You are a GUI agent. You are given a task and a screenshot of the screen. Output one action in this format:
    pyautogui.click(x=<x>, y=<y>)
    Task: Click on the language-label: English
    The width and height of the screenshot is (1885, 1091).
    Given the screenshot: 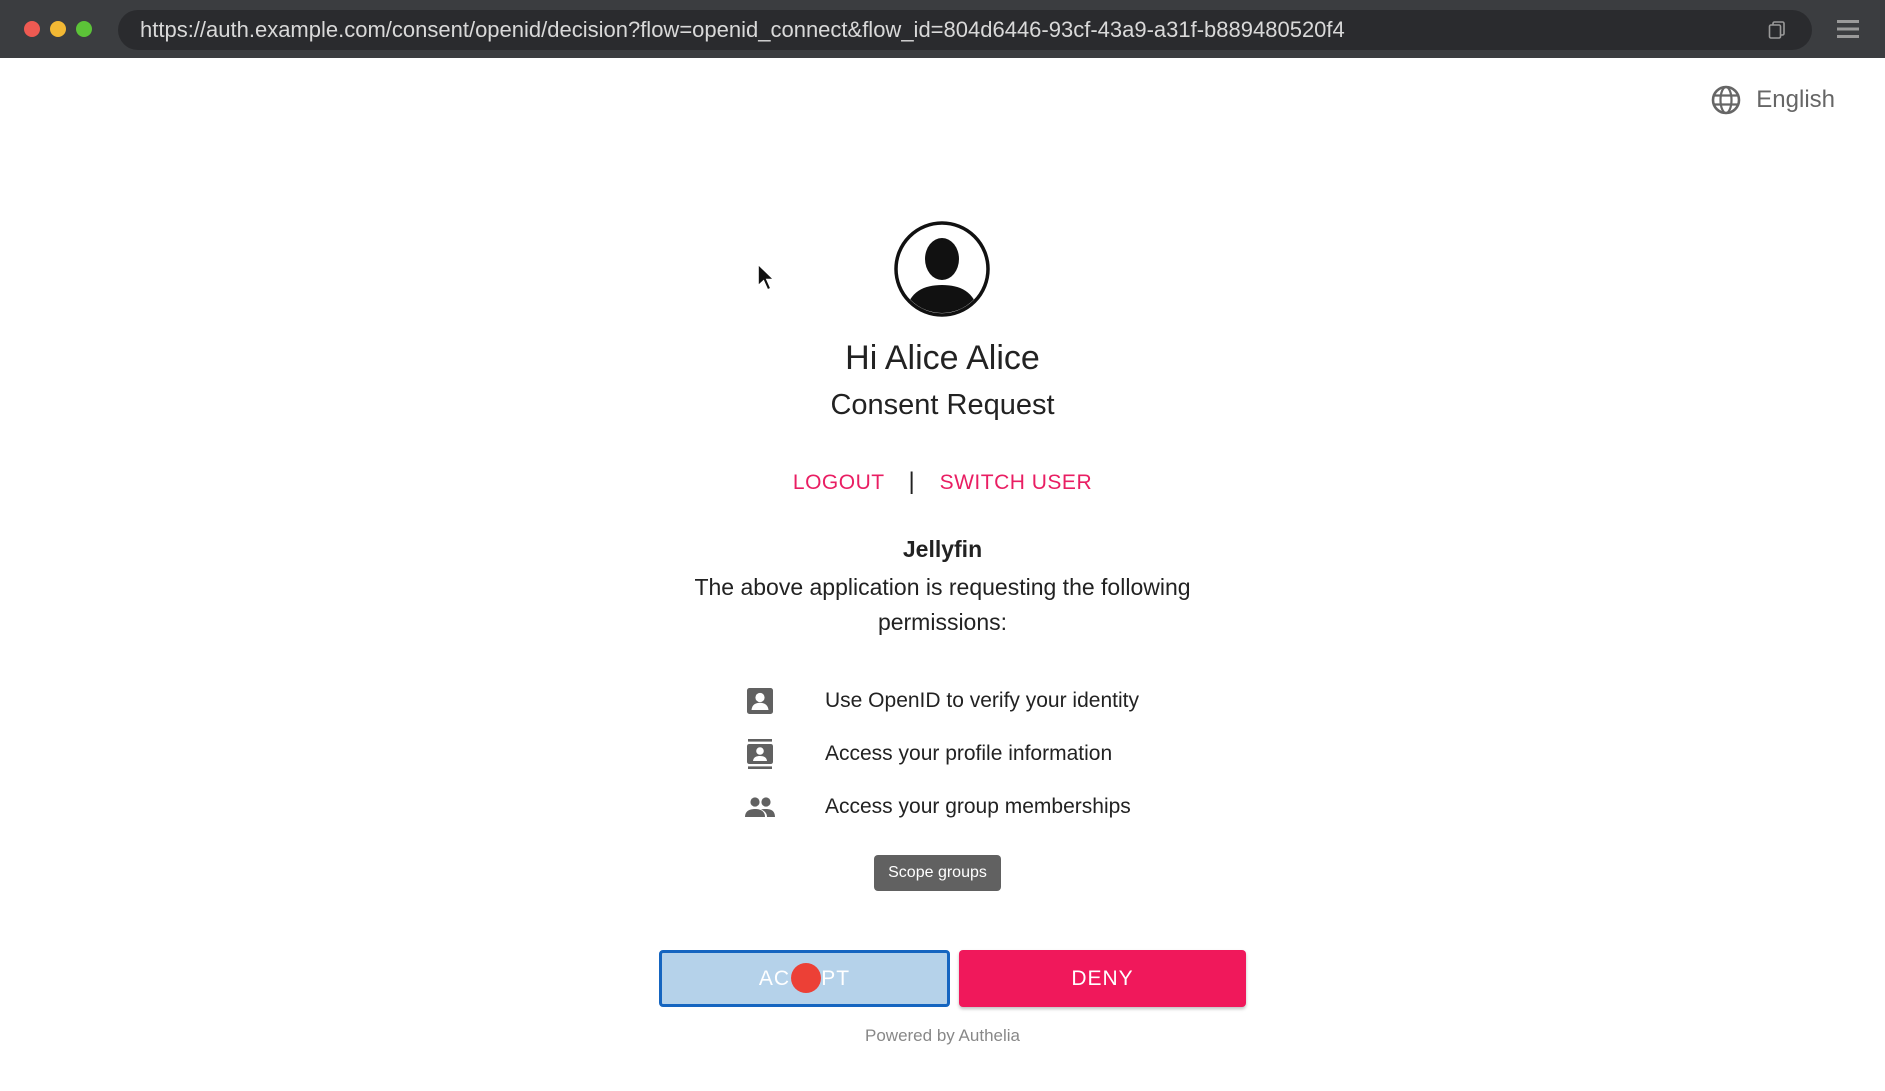 What is the action you would take?
    pyautogui.click(x=1795, y=100)
    